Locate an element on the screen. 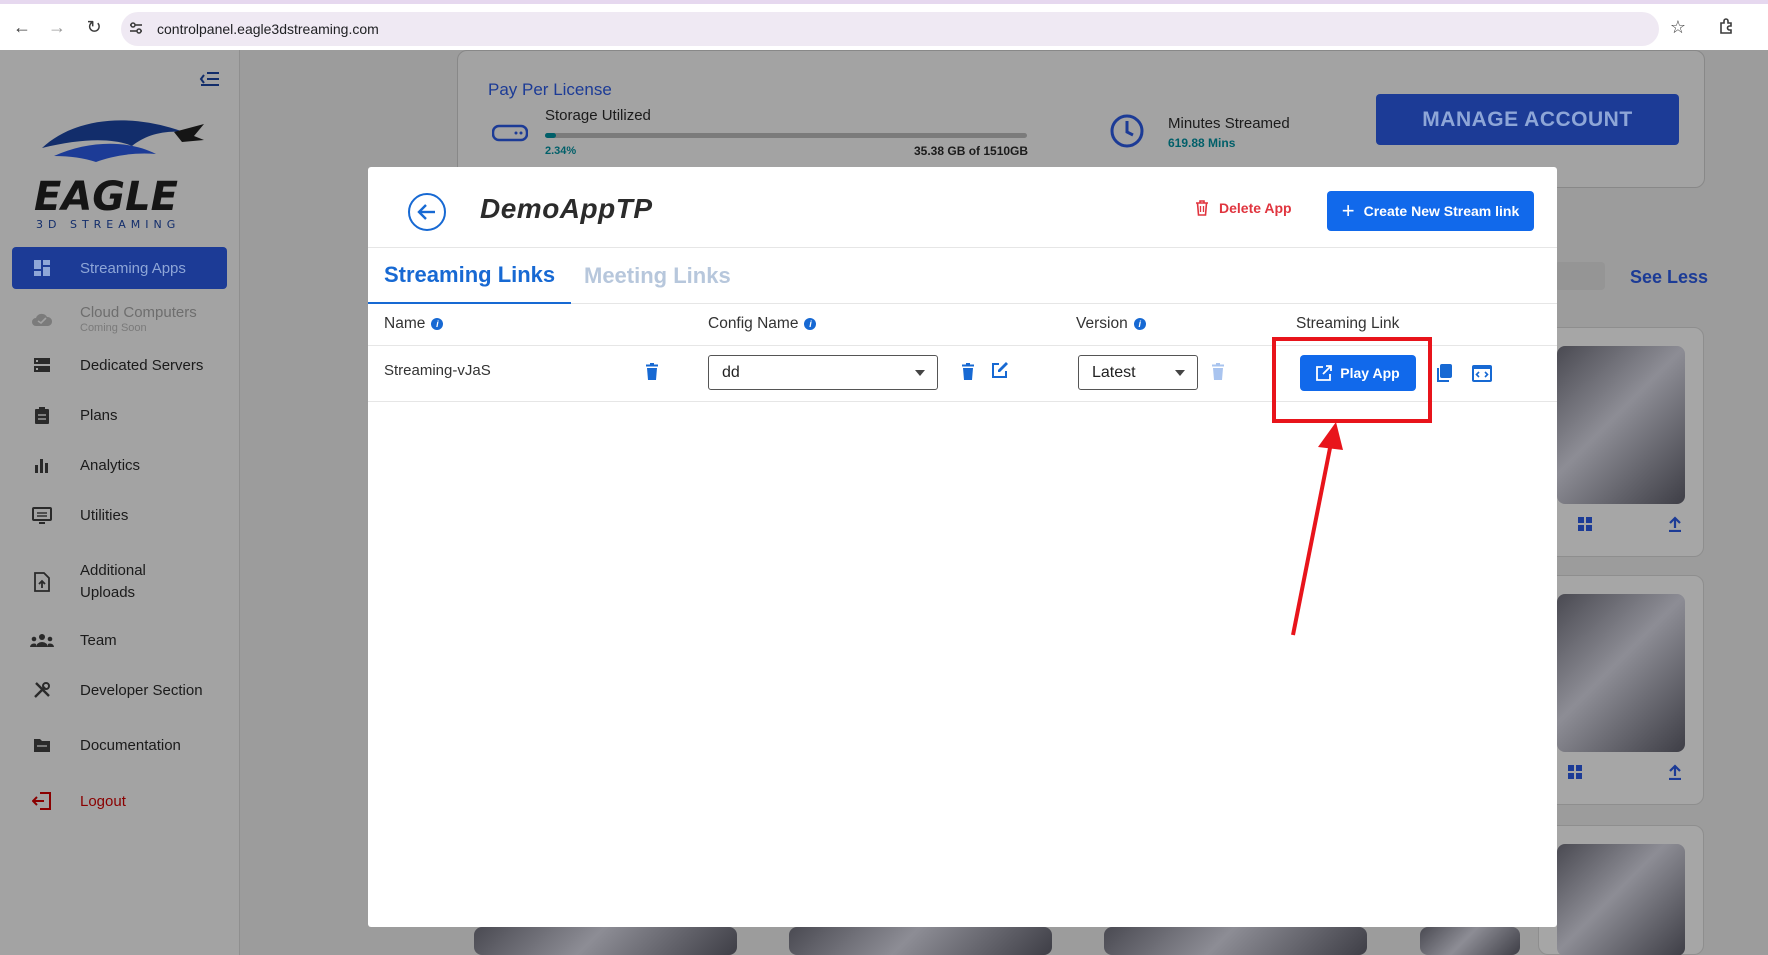 The width and height of the screenshot is (1768, 955). clock-icon is located at coordinates (1127, 133).